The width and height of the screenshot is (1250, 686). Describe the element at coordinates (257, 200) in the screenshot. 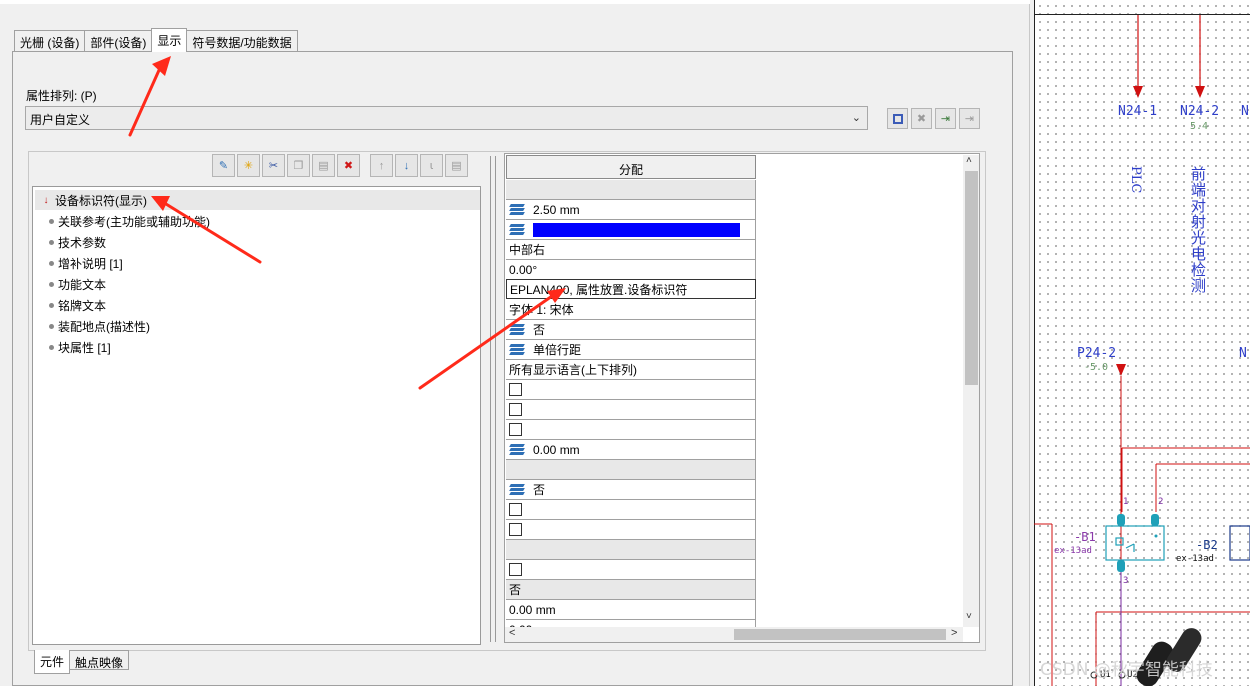

I see `tree-item-device-tag: ↓ 设备标识符(显示)` at that location.